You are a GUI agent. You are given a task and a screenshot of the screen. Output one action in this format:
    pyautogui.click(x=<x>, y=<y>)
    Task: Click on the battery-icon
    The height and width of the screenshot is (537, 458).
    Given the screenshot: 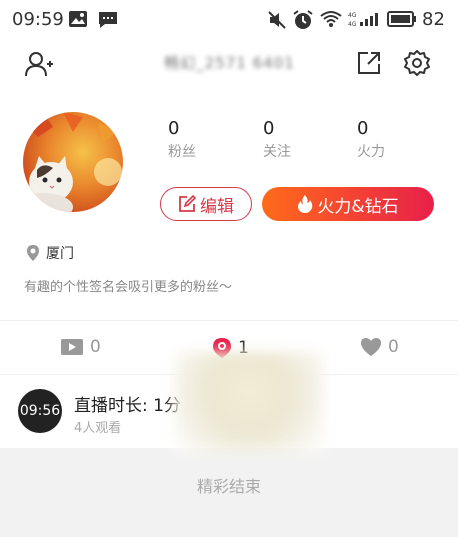 What is the action you would take?
    pyautogui.click(x=402, y=19)
    